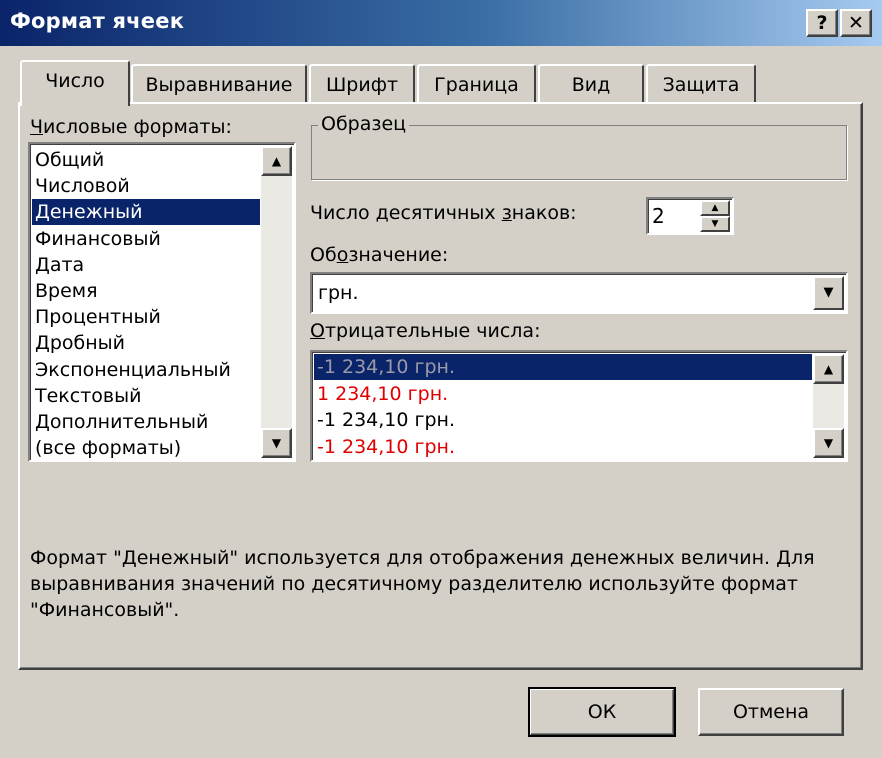  Describe the element at coordinates (690, 216) in the screenshot. I see `decimals-spinner: 2 ▲ ▼` at that location.